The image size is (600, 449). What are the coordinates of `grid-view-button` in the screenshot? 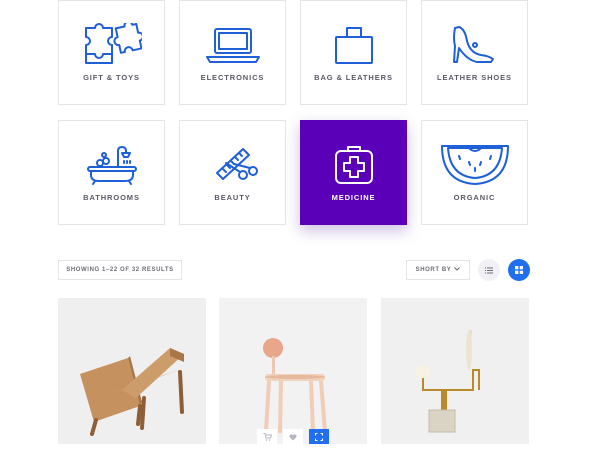 It's located at (519, 270).